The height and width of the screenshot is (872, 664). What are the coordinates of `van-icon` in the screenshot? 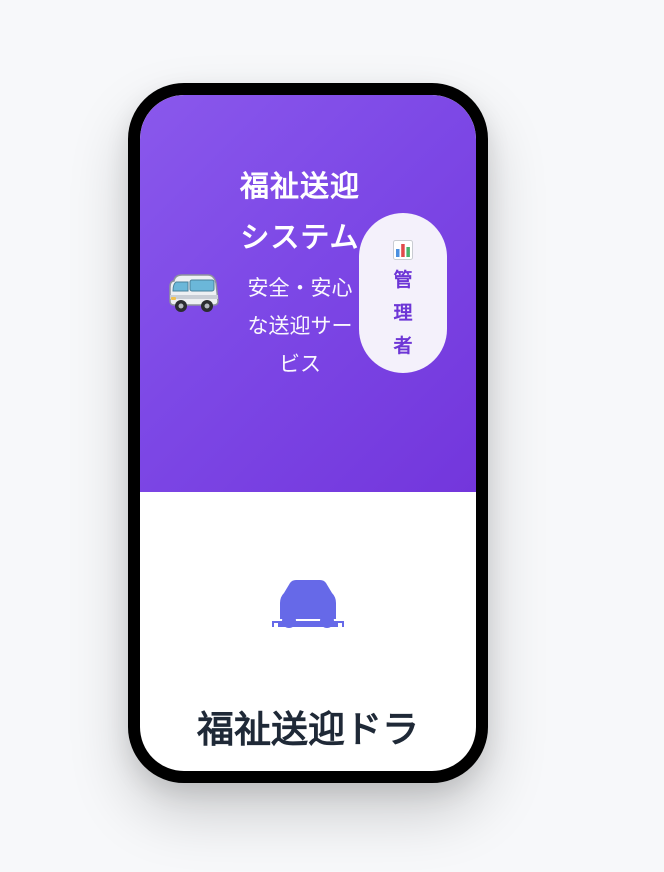 It's located at (194, 293).